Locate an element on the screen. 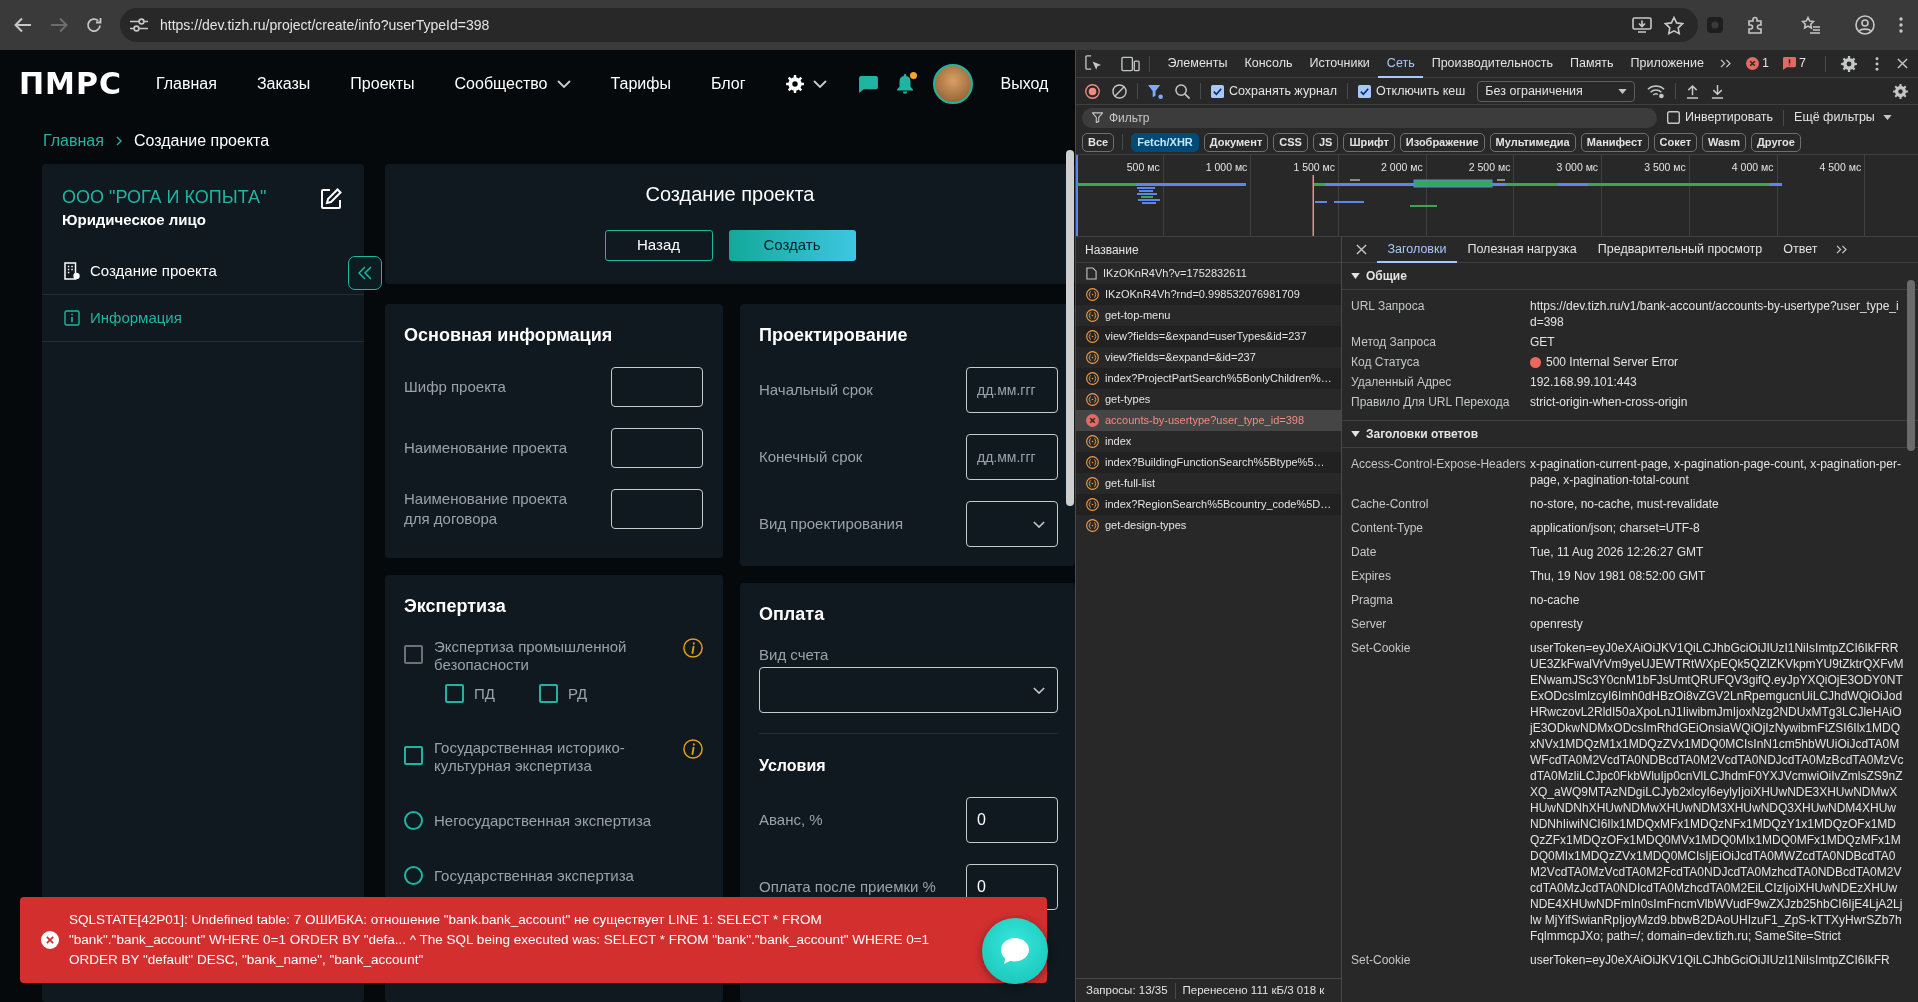 This screenshot has height=1002, width=1918. type-filter-button: Шрифт is located at coordinates (1369, 142).